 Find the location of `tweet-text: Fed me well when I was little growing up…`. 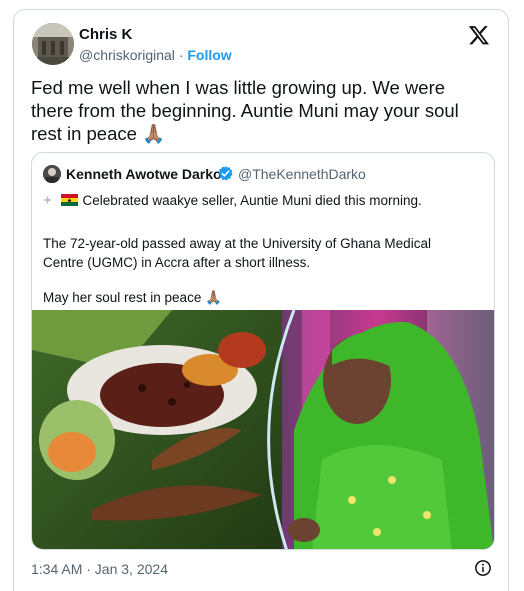

tweet-text: Fed me well when I was little growing up… is located at coordinates (245, 110).